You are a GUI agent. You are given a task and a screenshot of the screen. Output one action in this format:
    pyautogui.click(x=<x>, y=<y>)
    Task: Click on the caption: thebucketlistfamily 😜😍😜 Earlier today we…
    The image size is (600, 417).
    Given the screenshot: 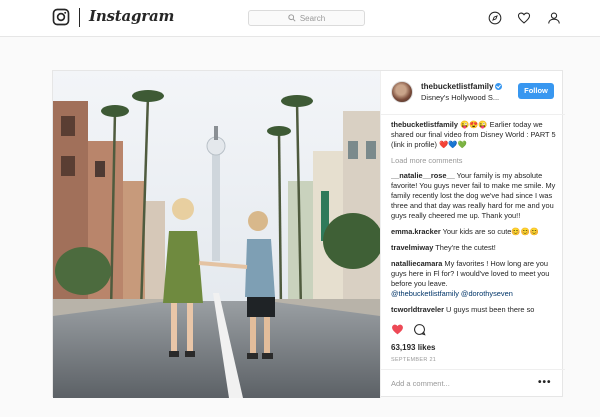 What is the action you would take?
    pyautogui.click(x=474, y=135)
    